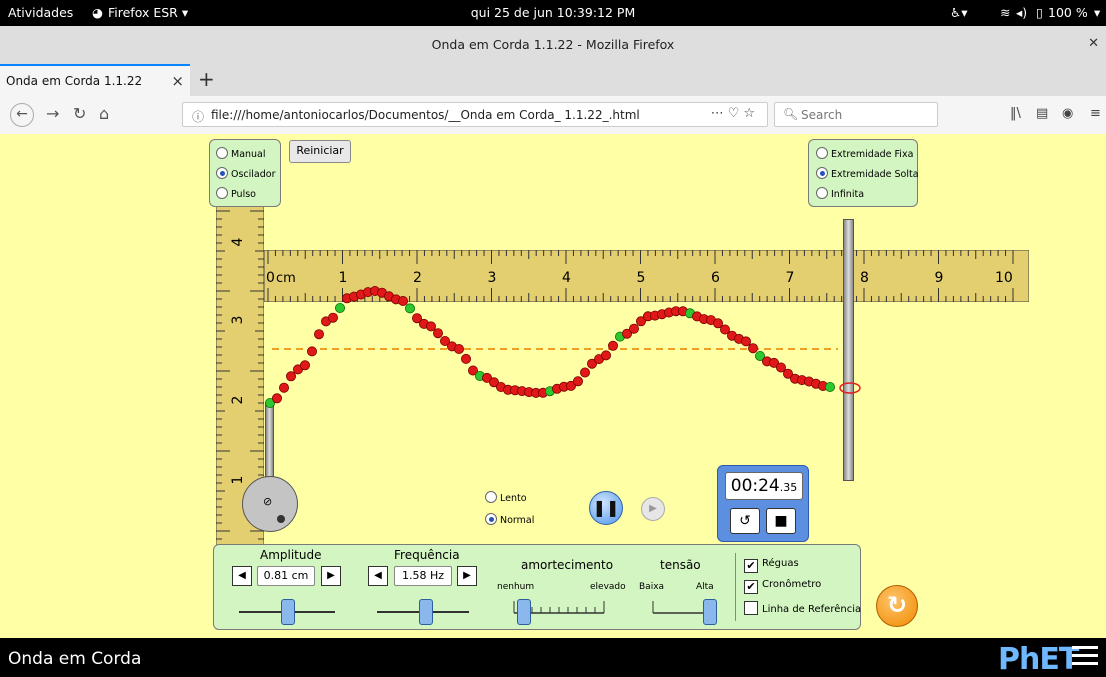  I want to click on reload-icon: ↻, so click(79, 113).